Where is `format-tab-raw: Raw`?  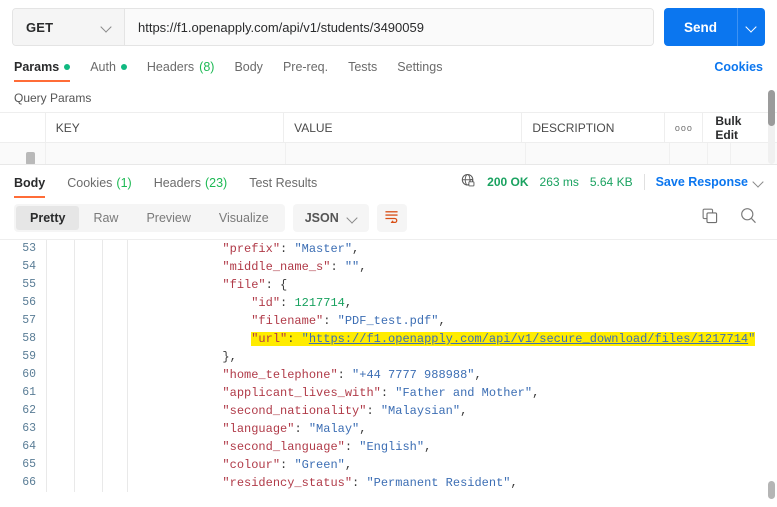
format-tab-raw: Raw is located at coordinates (105, 218).